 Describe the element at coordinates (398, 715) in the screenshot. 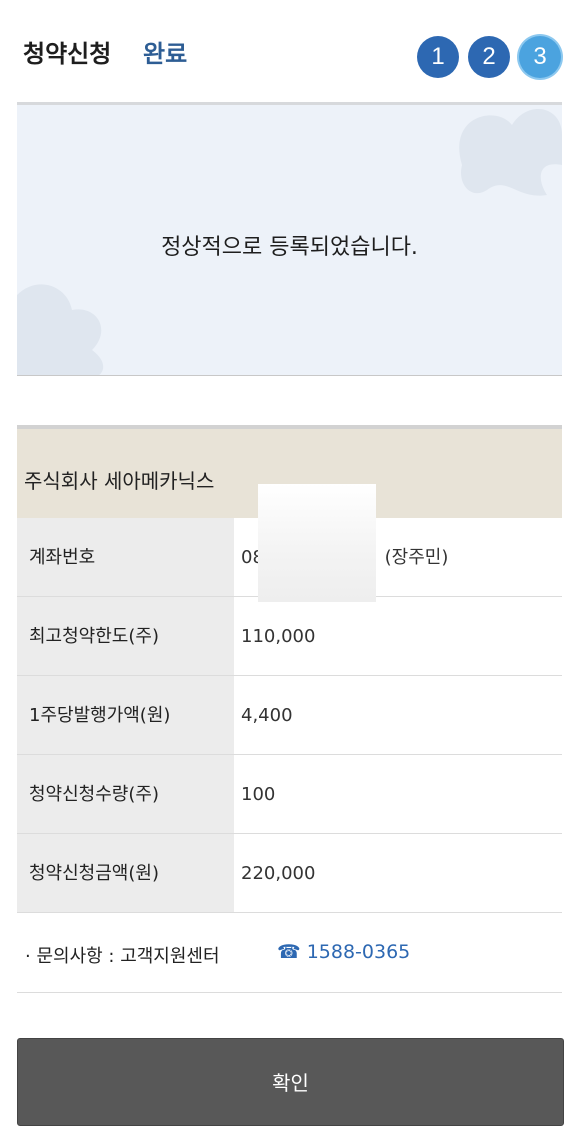

I see `issue-price-value: 4,400` at that location.